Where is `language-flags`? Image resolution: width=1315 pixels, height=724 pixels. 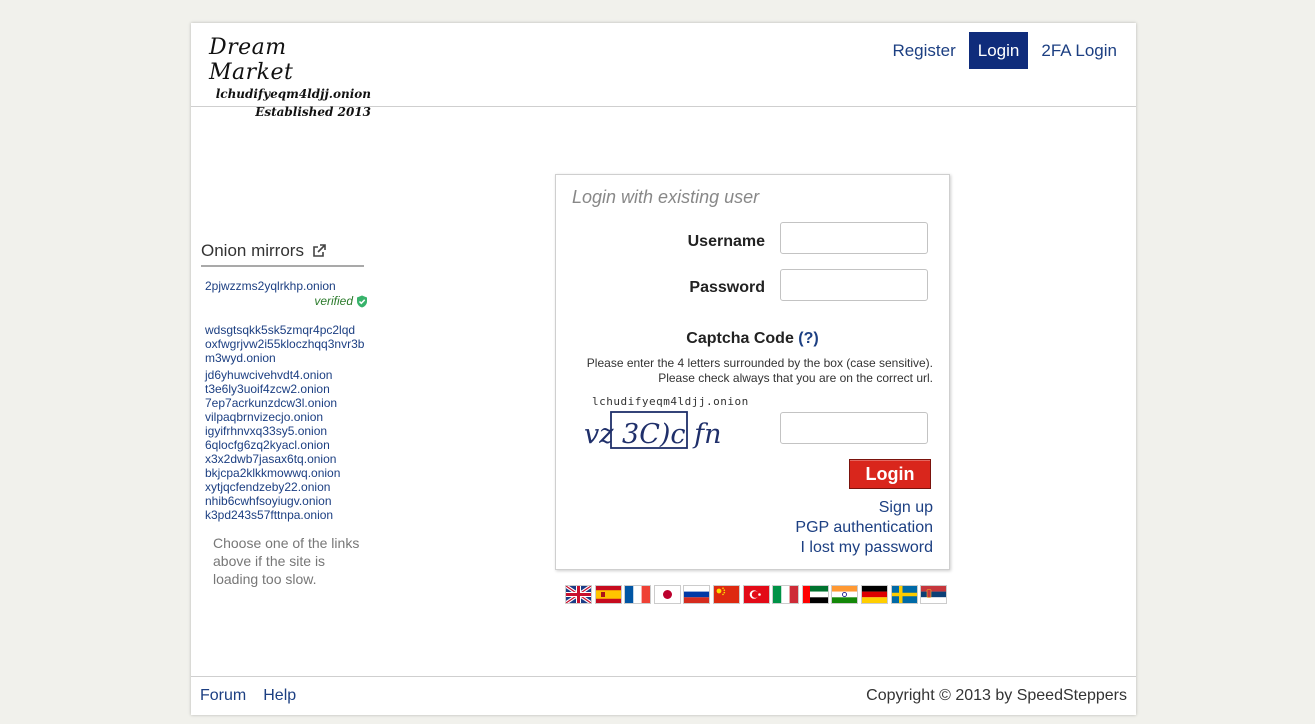 language-flags is located at coordinates (758, 594).